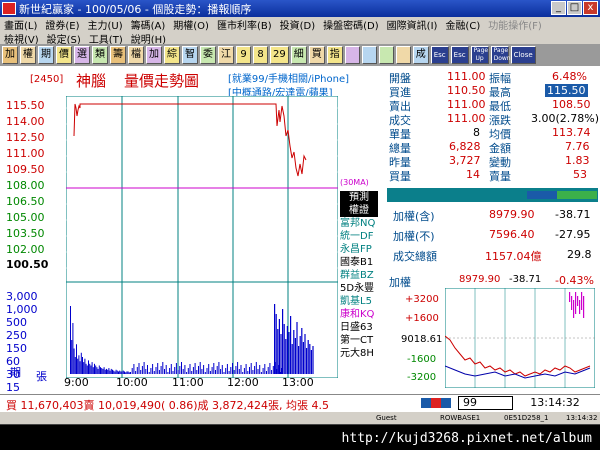  What do you see at coordinates (420, 55) in the screenshot?
I see `toolbar-button-deal: 成` at bounding box center [420, 55].